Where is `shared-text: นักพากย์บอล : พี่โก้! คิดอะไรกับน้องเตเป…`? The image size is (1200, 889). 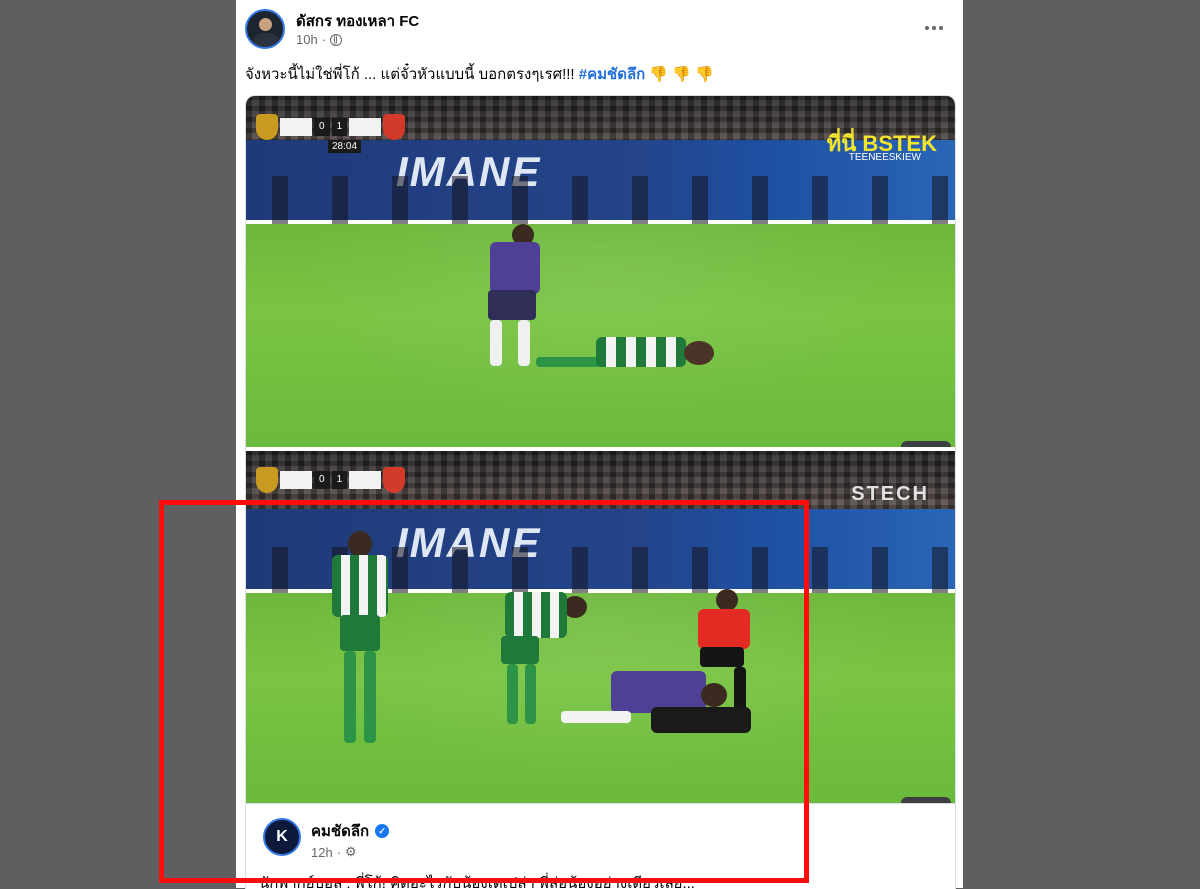
shared-text: นักพากย์บอล : พี่โก้! คิดอะไรกับน้องเตเป… is located at coordinates (477, 882).